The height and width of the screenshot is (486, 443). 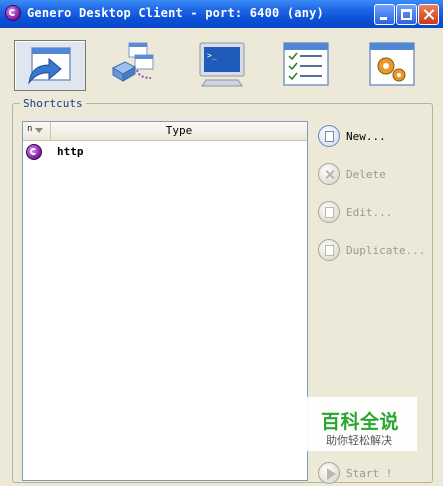 What do you see at coordinates (375, 474) in the screenshot?
I see `start-button: Start !` at bounding box center [375, 474].